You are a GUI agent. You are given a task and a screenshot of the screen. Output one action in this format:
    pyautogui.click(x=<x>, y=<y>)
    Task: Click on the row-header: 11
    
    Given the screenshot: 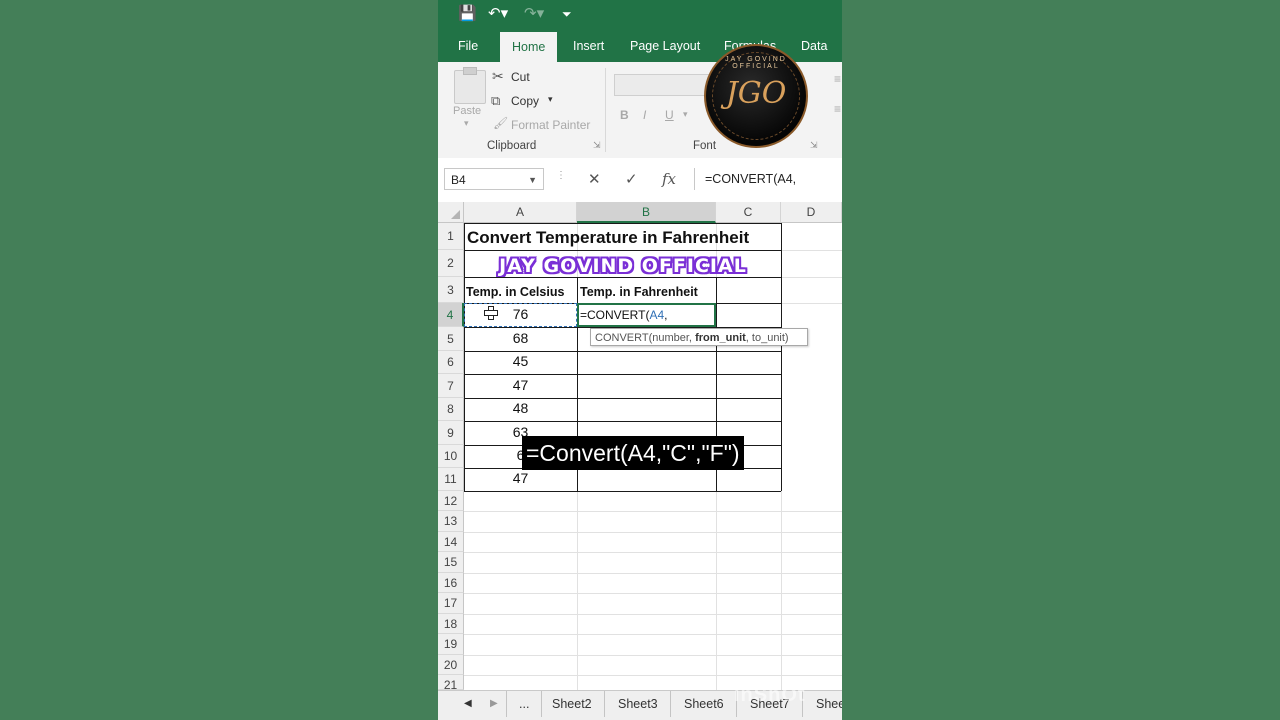 What is the action you would take?
    pyautogui.click(x=451, y=479)
    